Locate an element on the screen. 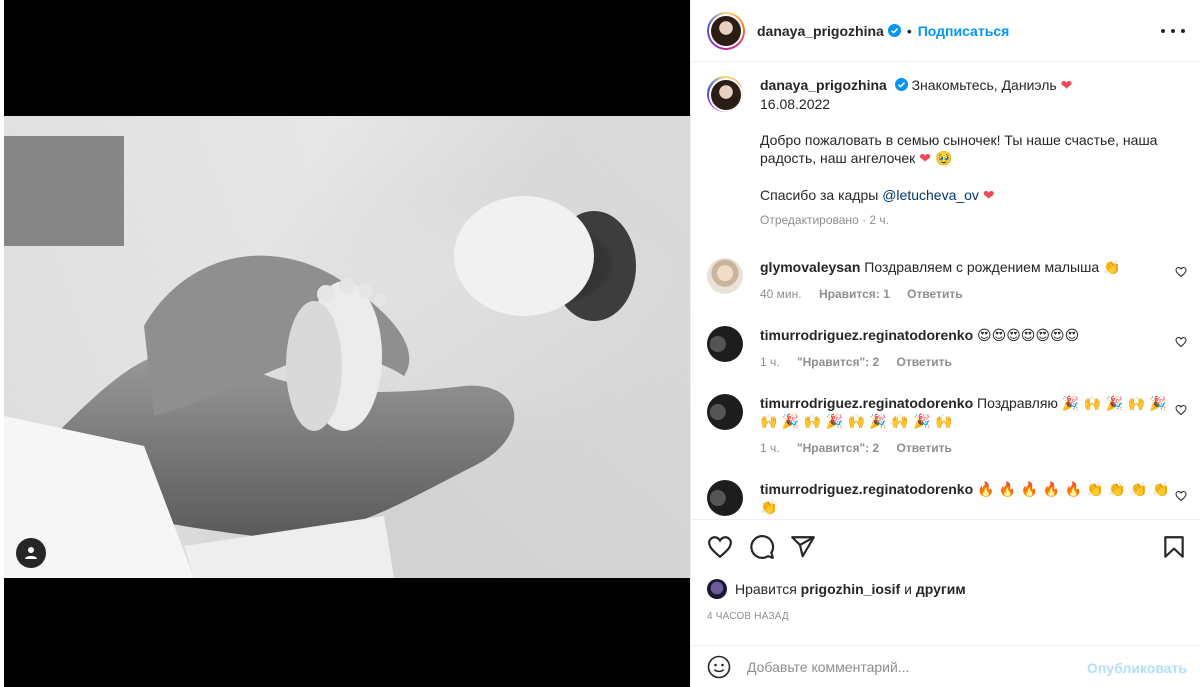 This screenshot has width=1200, height=687. comment-likes-count: Нравится: 1 is located at coordinates (854, 294).